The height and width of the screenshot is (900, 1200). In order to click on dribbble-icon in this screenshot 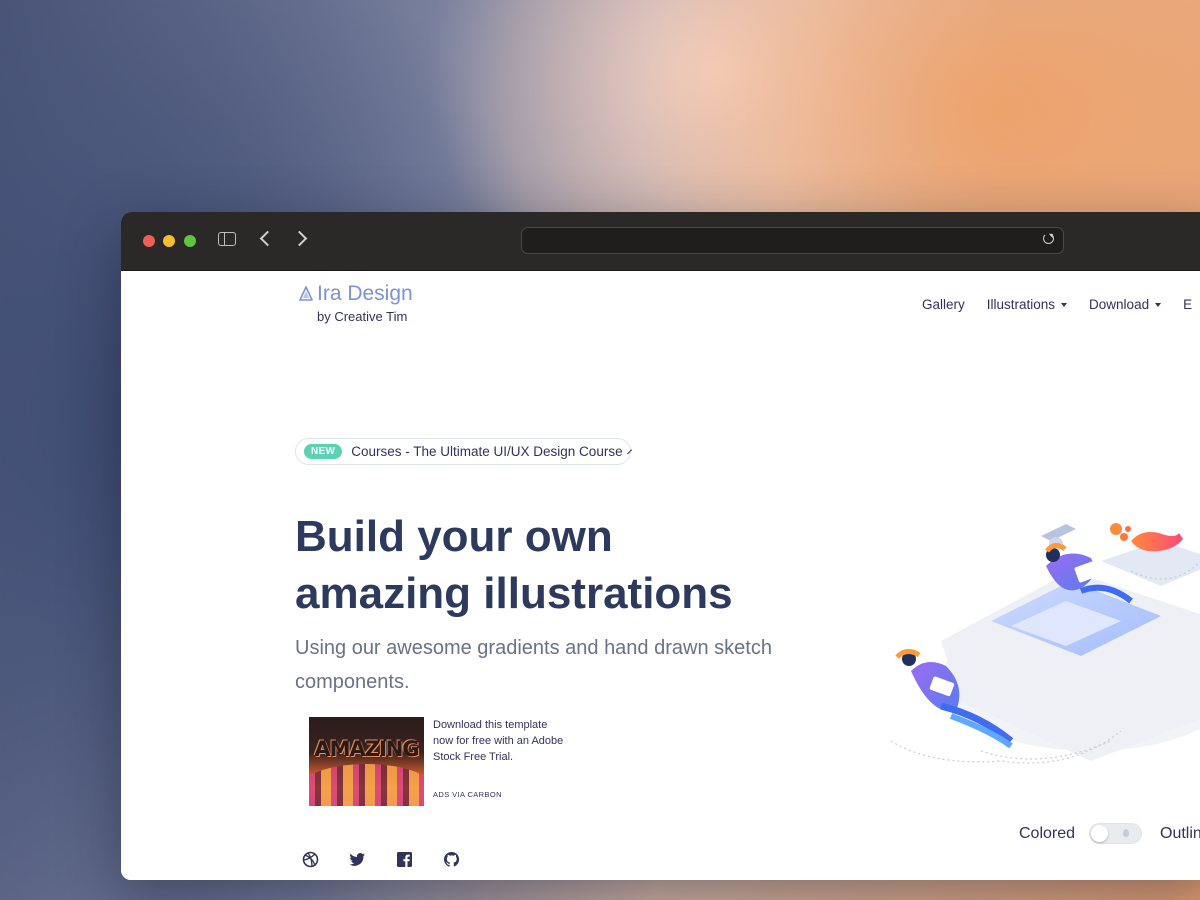, I will do `click(310, 859)`.